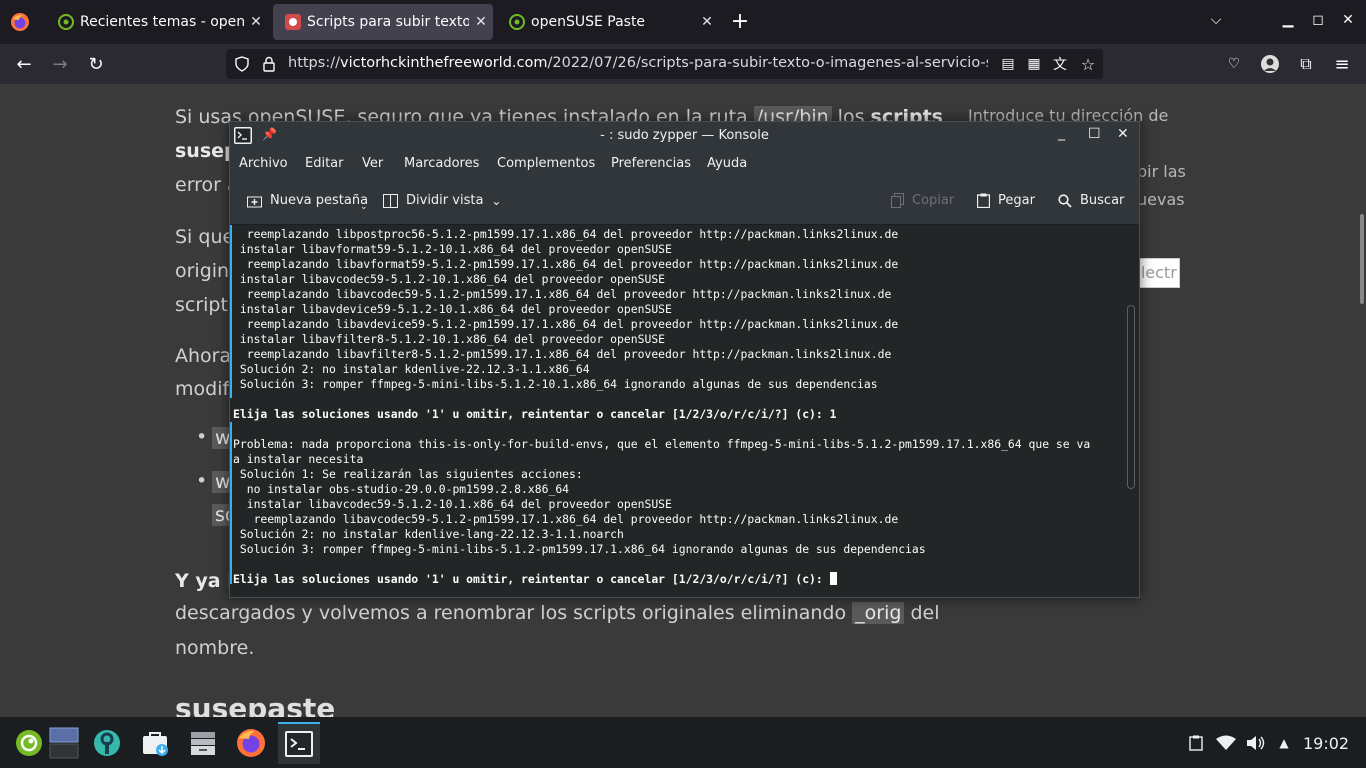 The height and width of the screenshot is (768, 1366). Describe the element at coordinates (1034, 64) in the screenshot. I see `qr-code-icon: ▦` at that location.